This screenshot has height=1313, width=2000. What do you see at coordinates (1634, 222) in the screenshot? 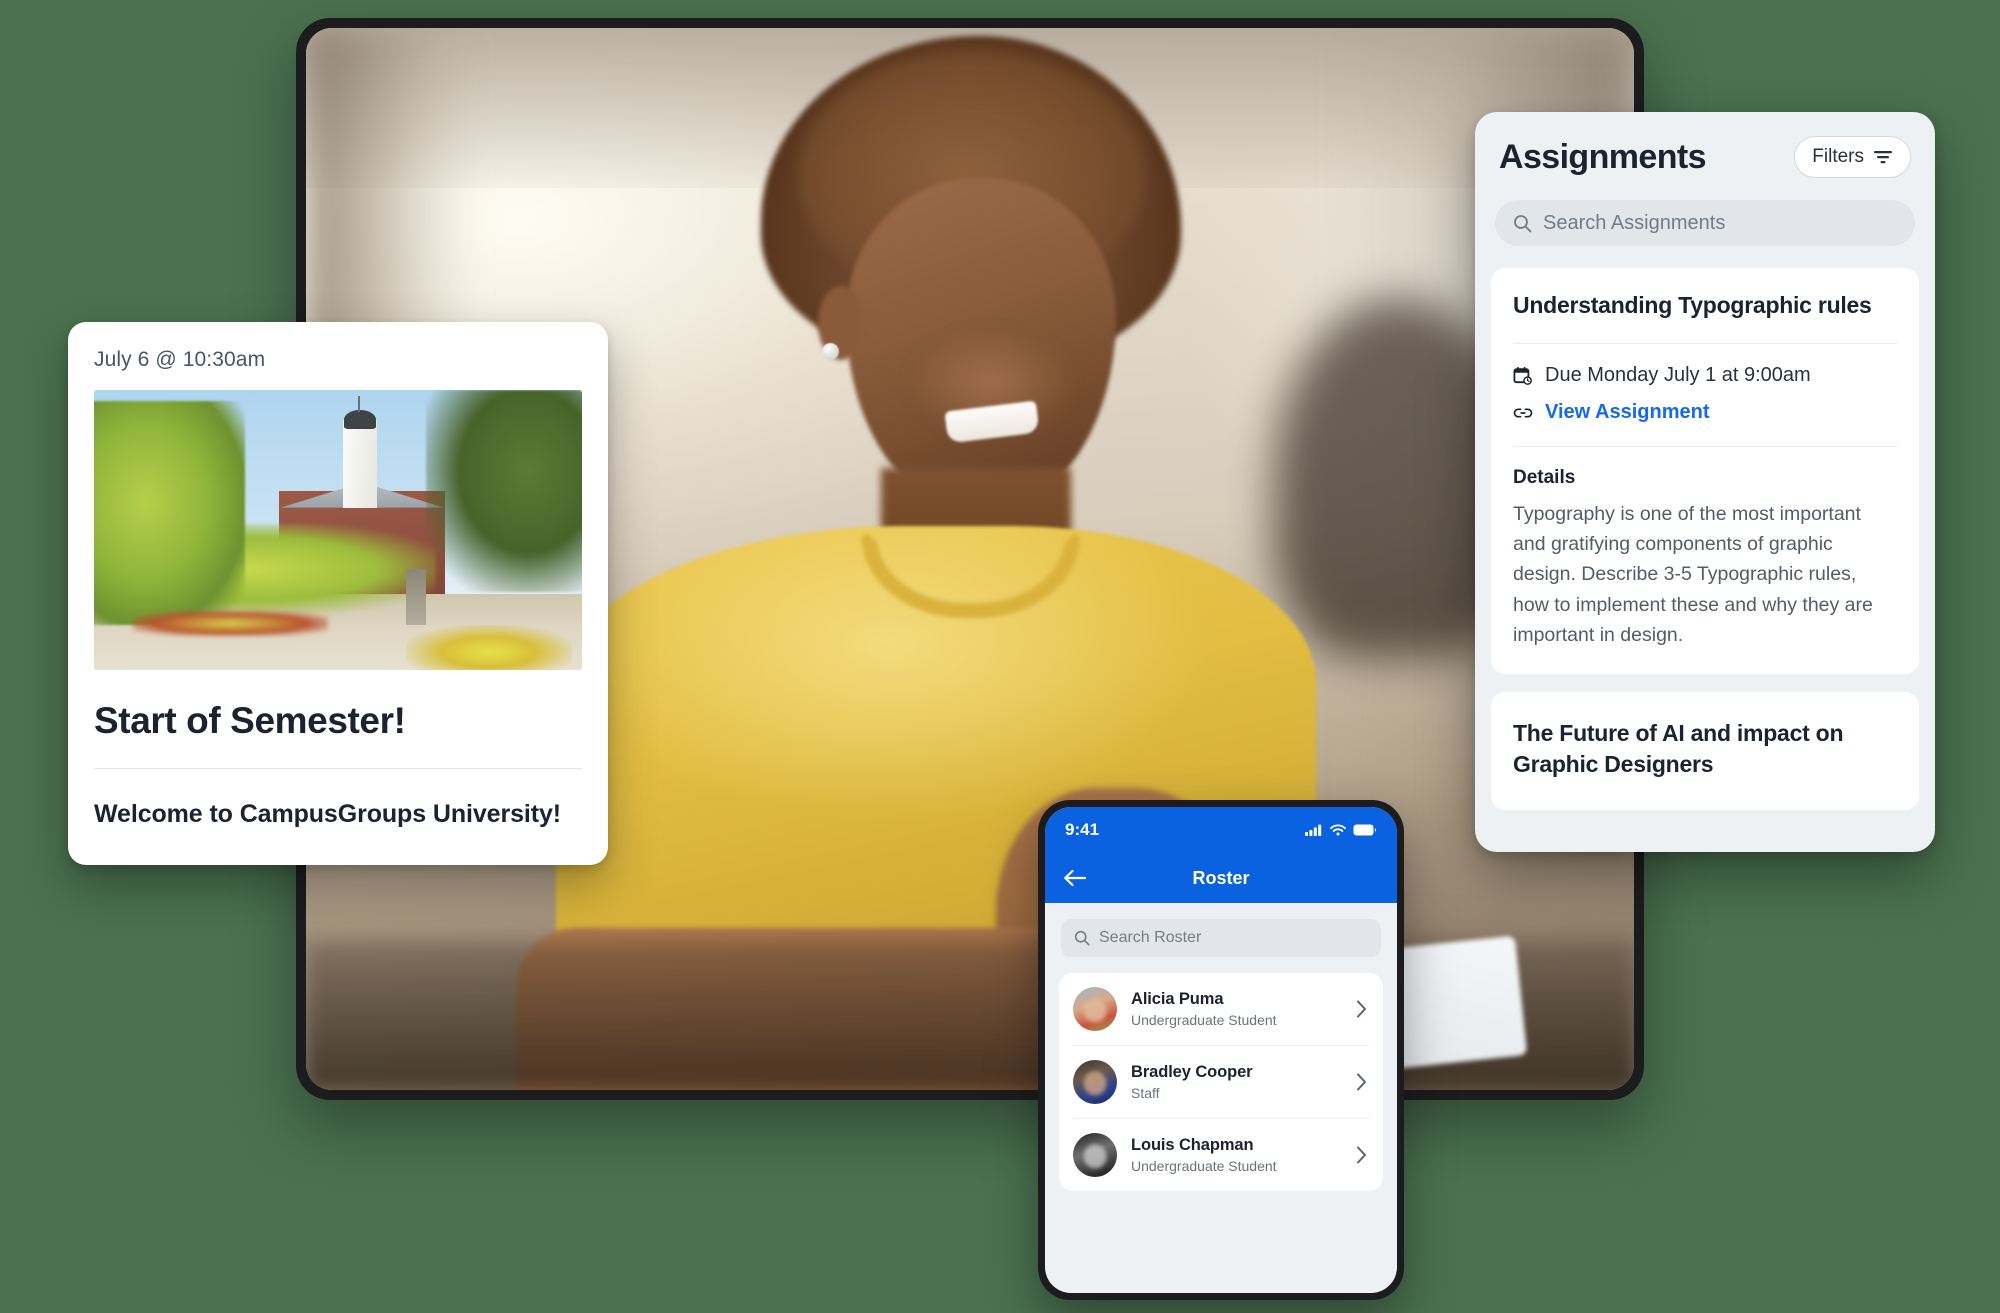
I see `search-assignments-placeholder: Search Assignments` at bounding box center [1634, 222].